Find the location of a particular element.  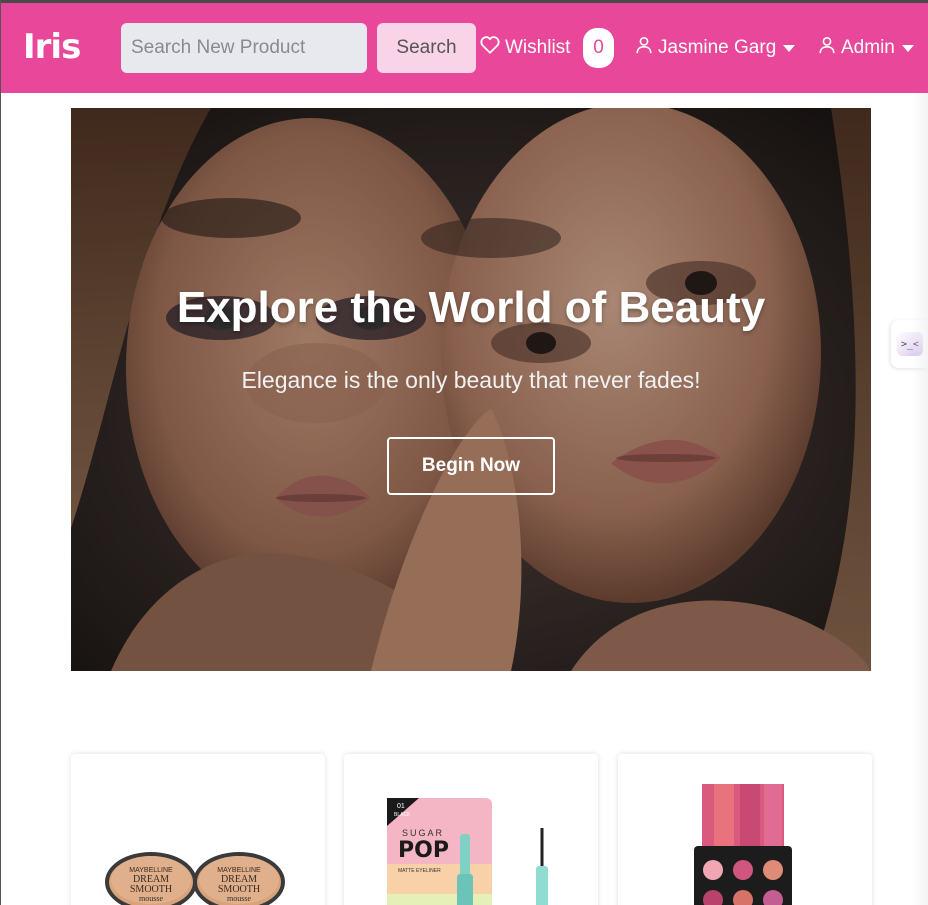

user-menu-dropdown: Jasmine Garg is located at coordinates (715, 48).